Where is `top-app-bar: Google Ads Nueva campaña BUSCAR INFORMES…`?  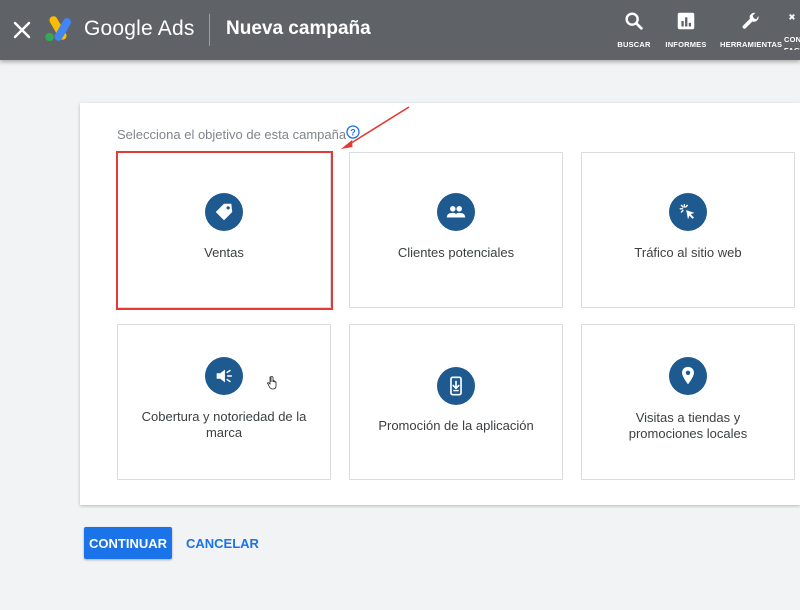 top-app-bar: Google Ads Nueva campaña BUSCAR INFORMES… is located at coordinates (400, 30).